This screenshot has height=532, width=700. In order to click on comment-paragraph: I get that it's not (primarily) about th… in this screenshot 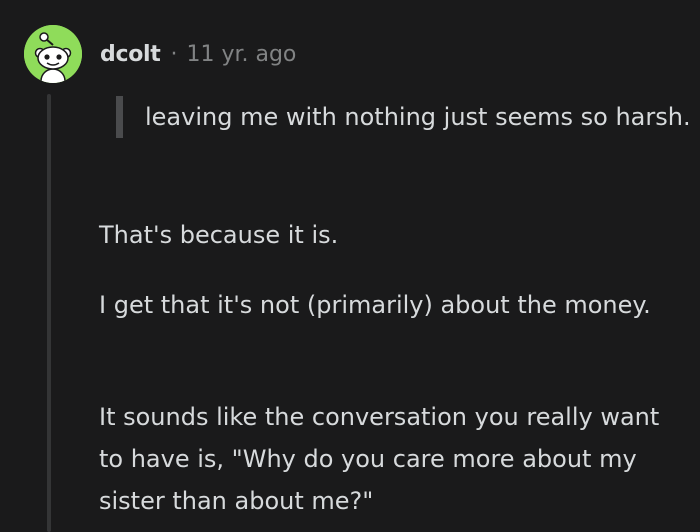, I will do `click(375, 305)`.